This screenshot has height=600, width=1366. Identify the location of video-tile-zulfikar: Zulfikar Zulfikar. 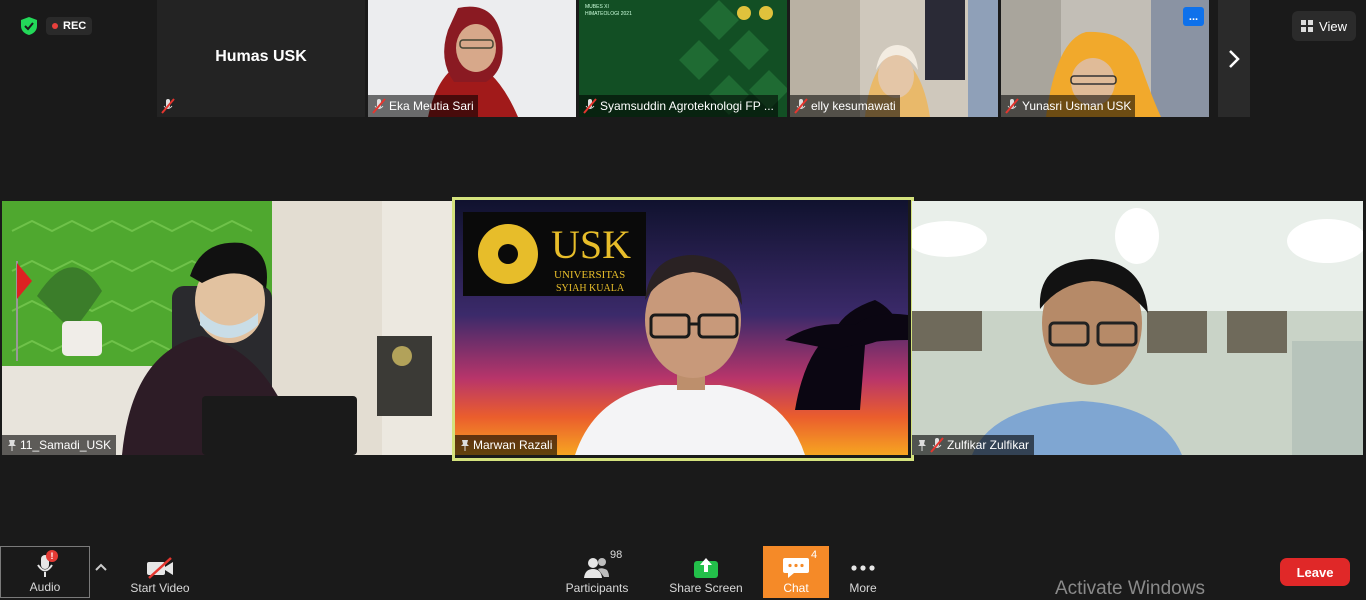
(1137, 328).